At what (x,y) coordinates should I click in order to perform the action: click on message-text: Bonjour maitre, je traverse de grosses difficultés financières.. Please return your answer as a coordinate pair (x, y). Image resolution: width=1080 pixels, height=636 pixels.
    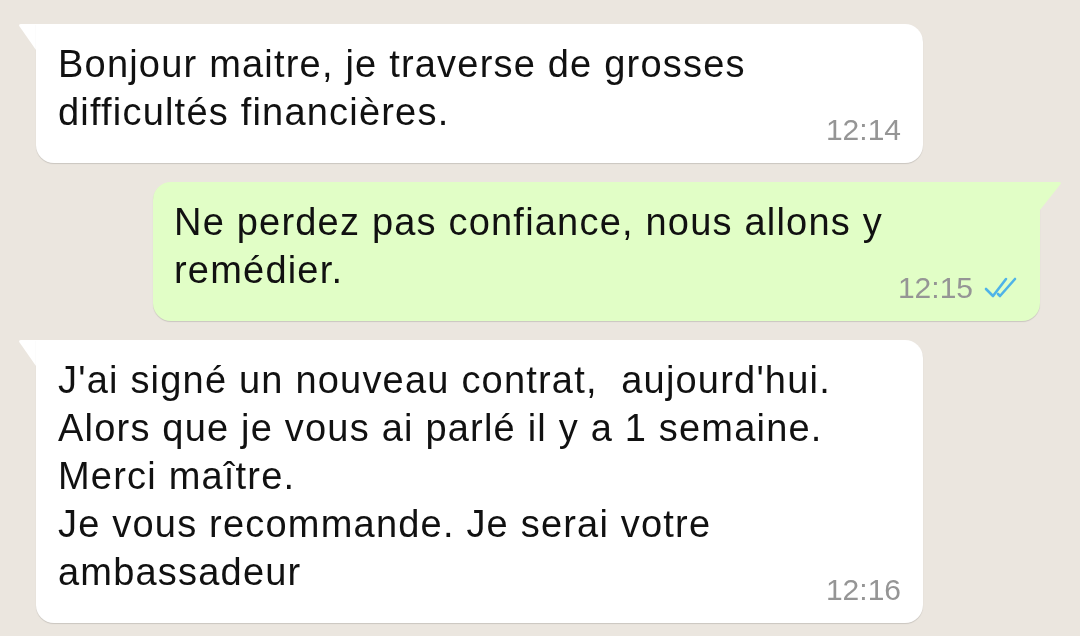
    Looking at the image, I should click on (402, 88).